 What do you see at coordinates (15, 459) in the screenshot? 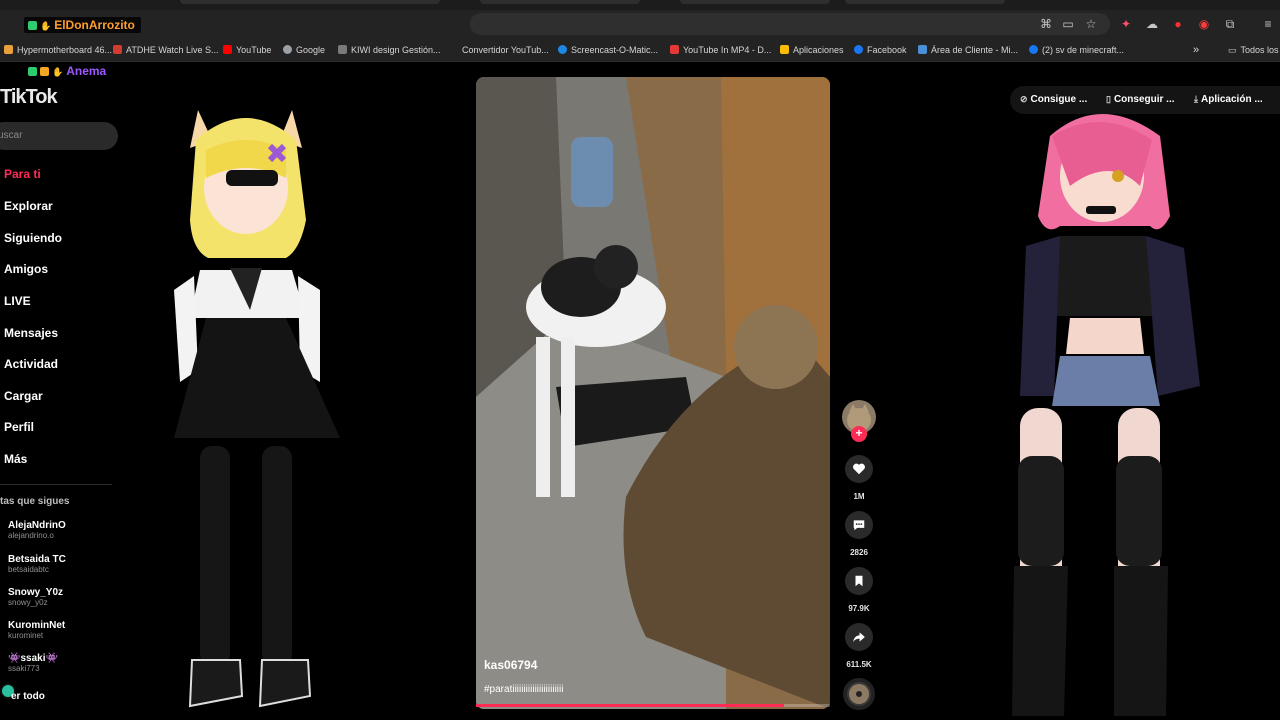
I see `nav-more: Más` at bounding box center [15, 459].